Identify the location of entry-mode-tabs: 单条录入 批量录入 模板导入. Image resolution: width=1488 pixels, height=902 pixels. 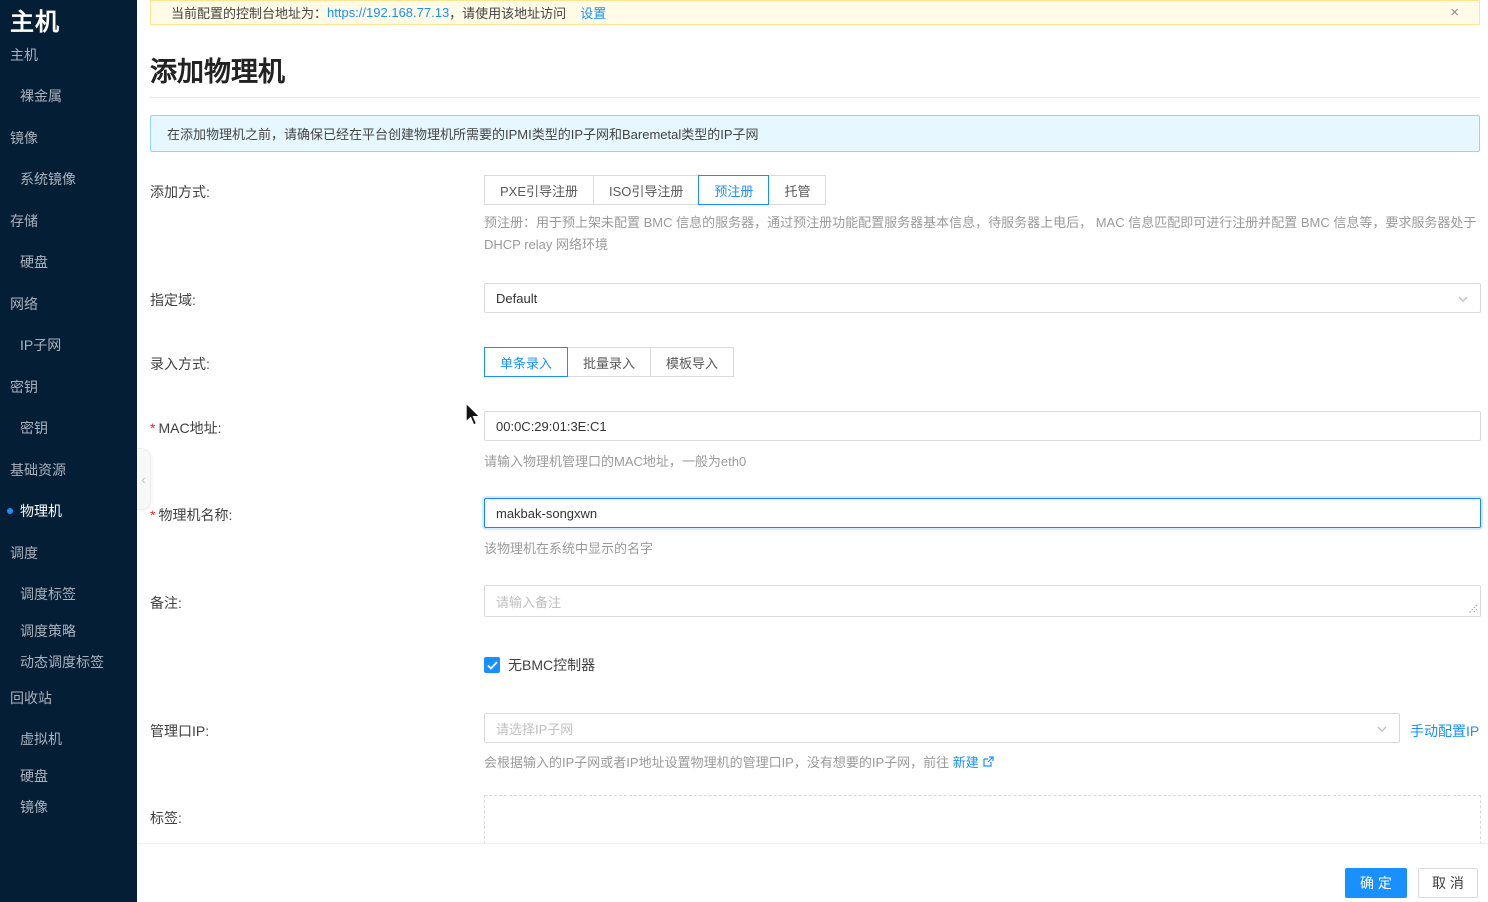
(609, 362).